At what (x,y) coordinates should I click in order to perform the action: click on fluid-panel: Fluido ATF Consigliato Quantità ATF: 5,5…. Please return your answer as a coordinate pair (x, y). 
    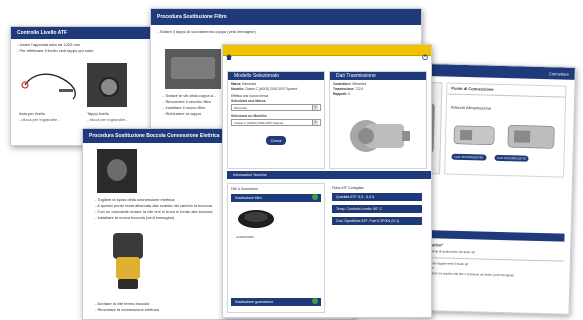
    Looking at the image, I should click on (377, 247).